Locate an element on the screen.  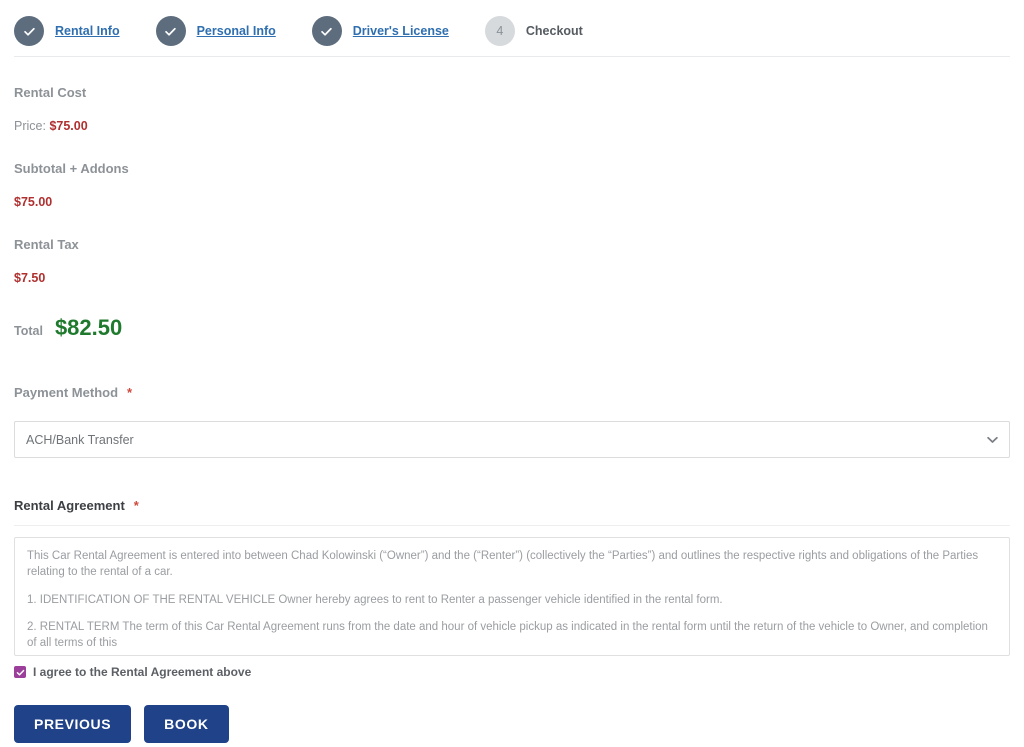
payment-method-select-wrap: ACH/Bank Transfer is located at coordinates (512, 439).